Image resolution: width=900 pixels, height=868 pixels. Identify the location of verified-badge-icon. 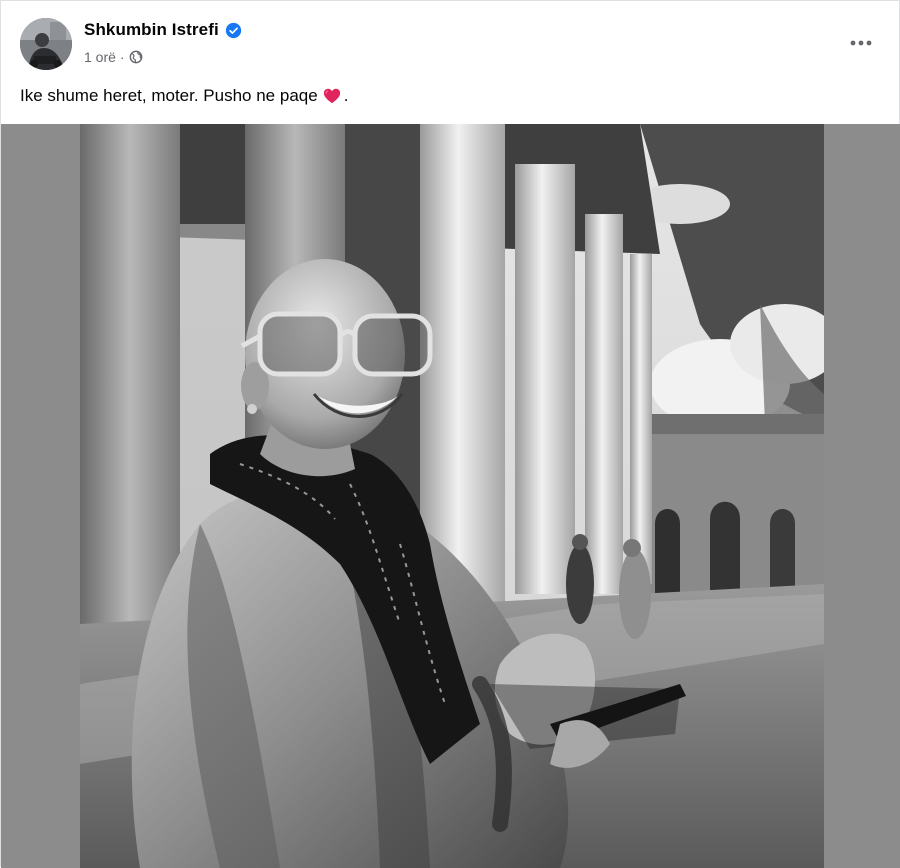
(233, 30).